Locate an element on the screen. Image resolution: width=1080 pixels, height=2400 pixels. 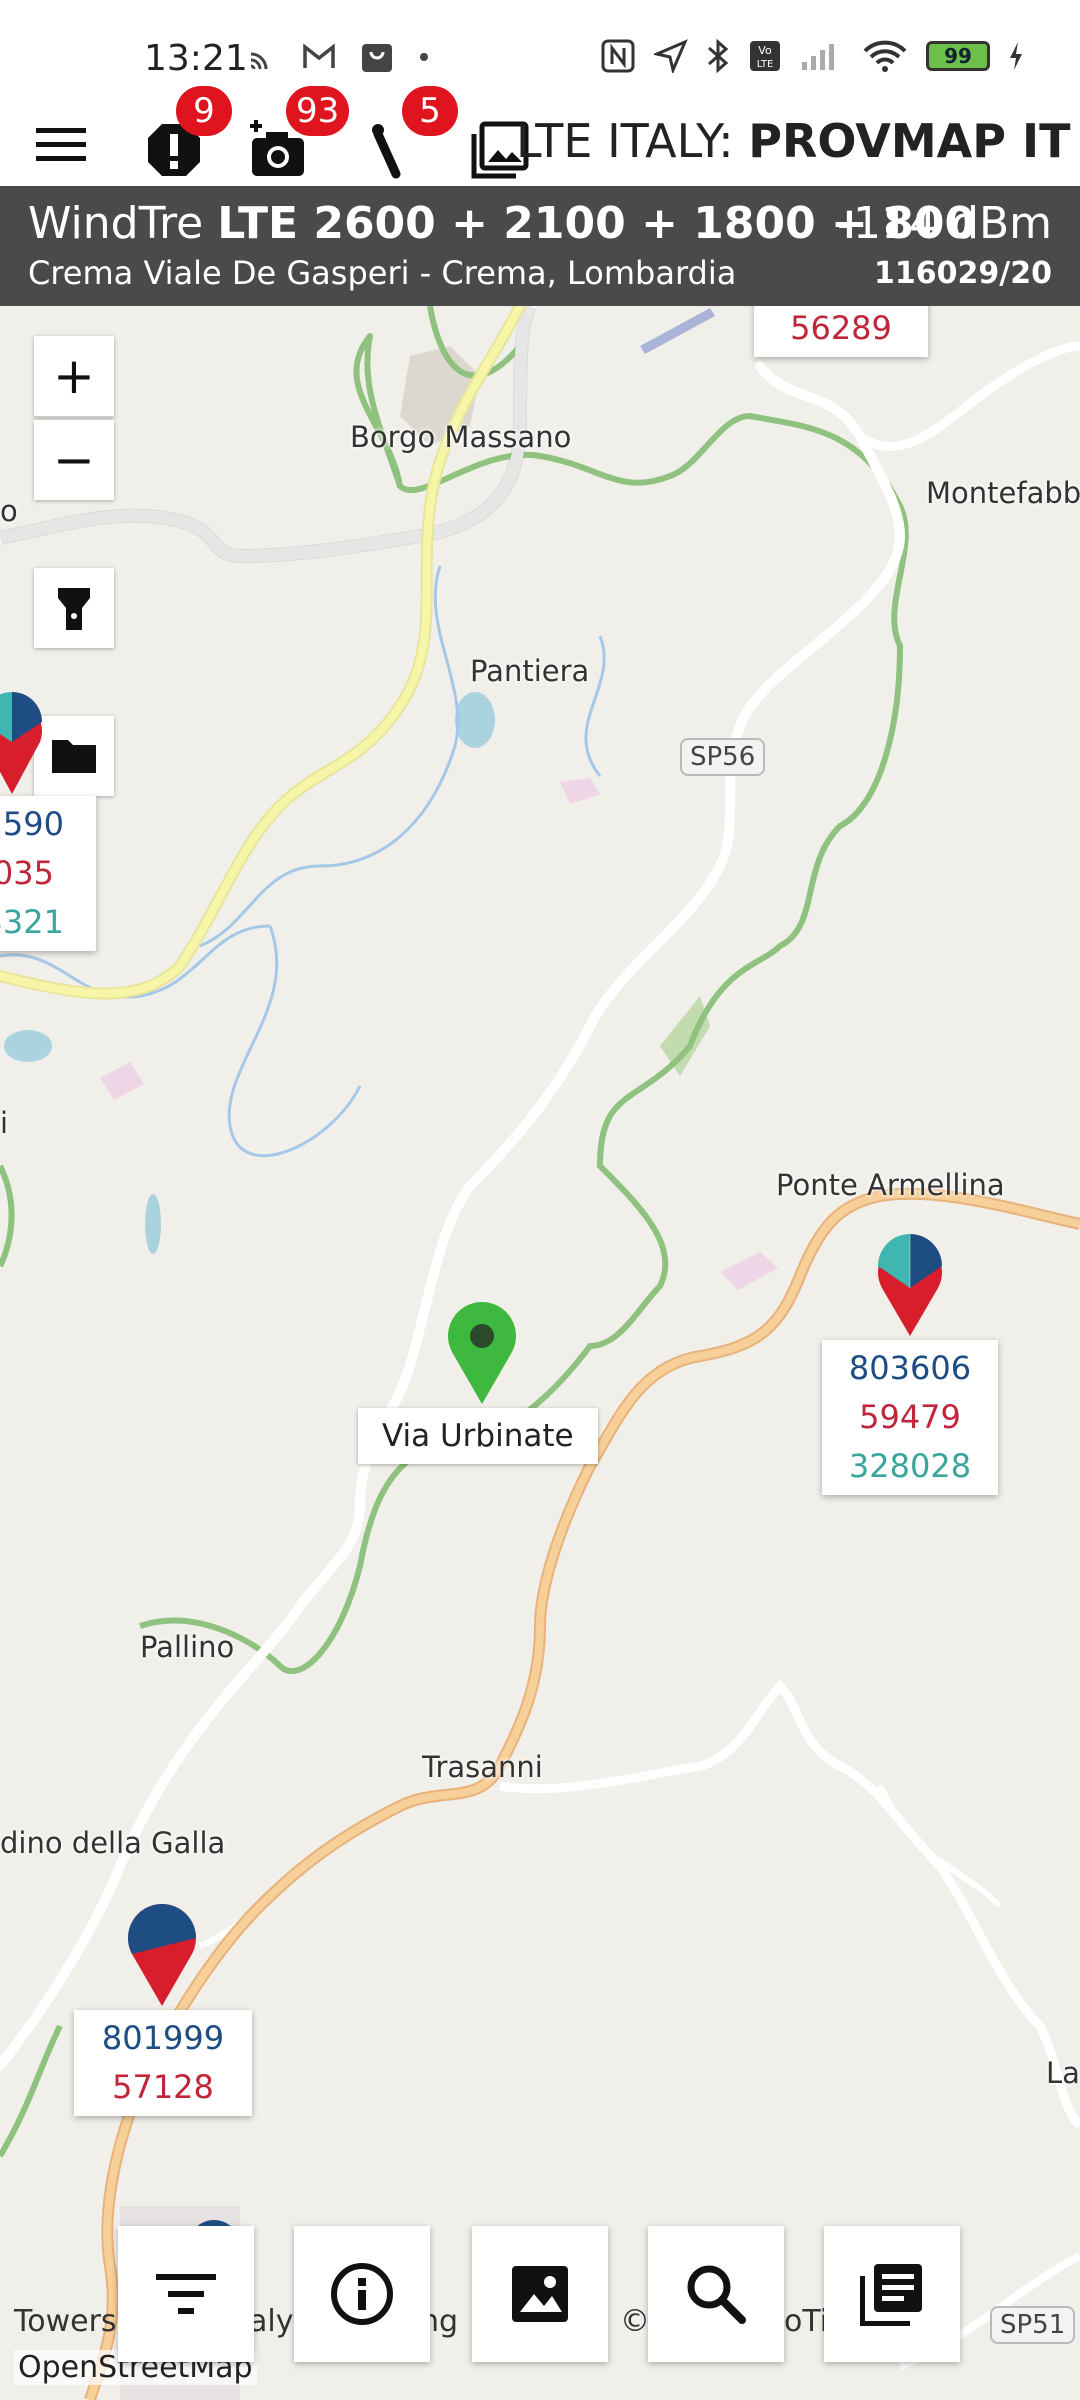
tower-right-line3: 328028 is located at coordinates (910, 1466).